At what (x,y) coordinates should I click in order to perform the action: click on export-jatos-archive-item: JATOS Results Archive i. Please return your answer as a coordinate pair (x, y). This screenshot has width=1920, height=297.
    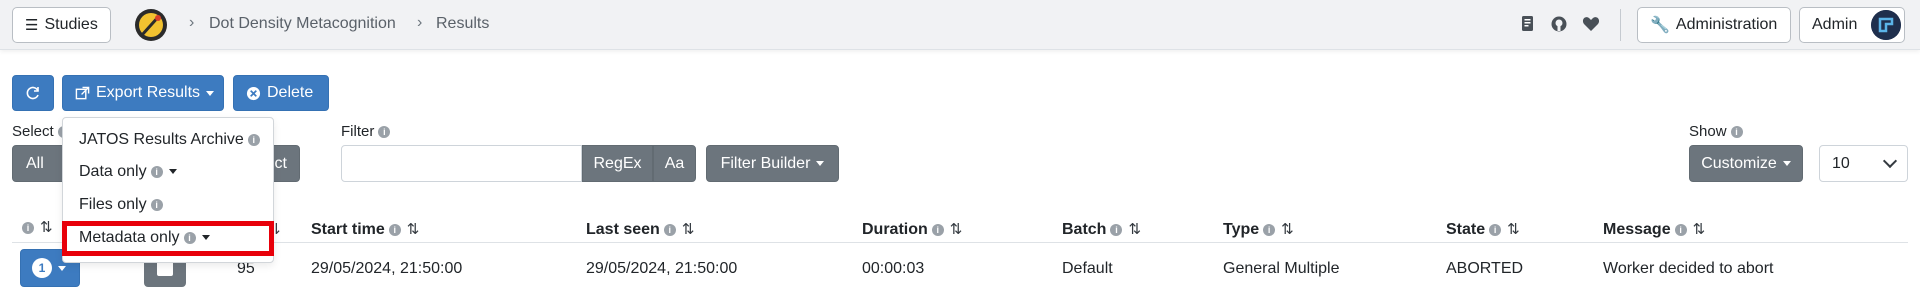
    Looking at the image, I should click on (169, 140).